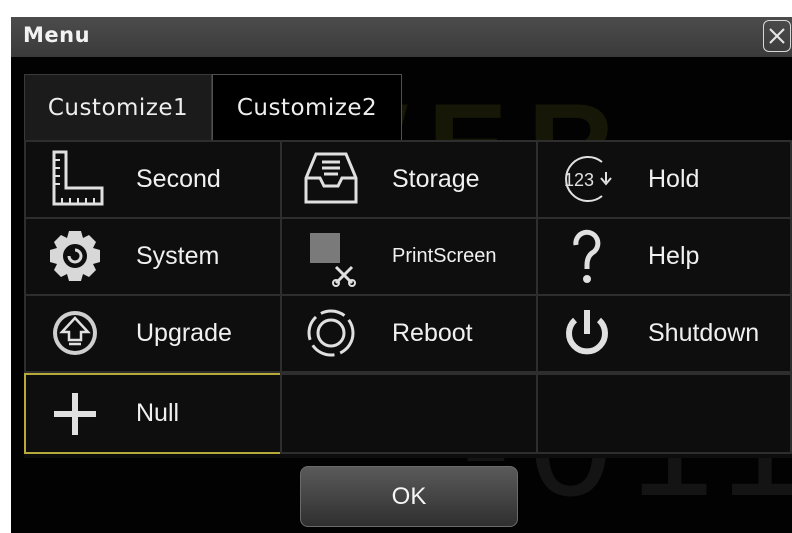 The image size is (792, 533). I want to click on menu-item-storage: Storage, so click(409, 179).